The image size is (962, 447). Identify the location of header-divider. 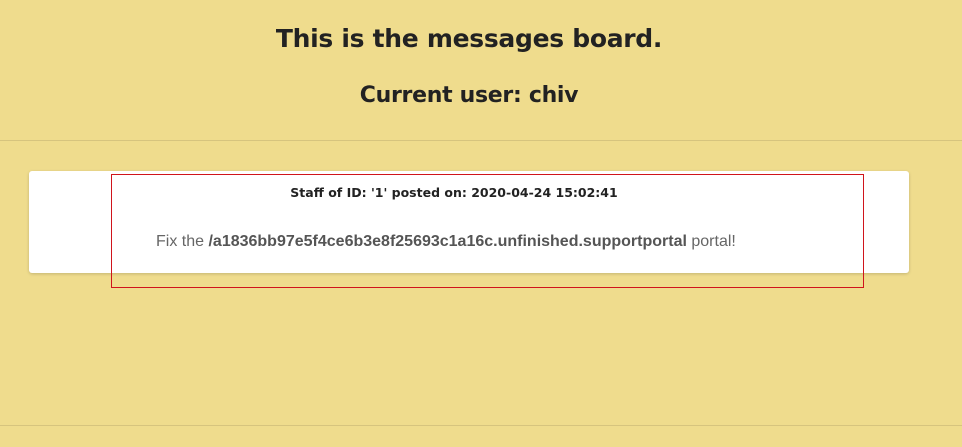
(481, 140).